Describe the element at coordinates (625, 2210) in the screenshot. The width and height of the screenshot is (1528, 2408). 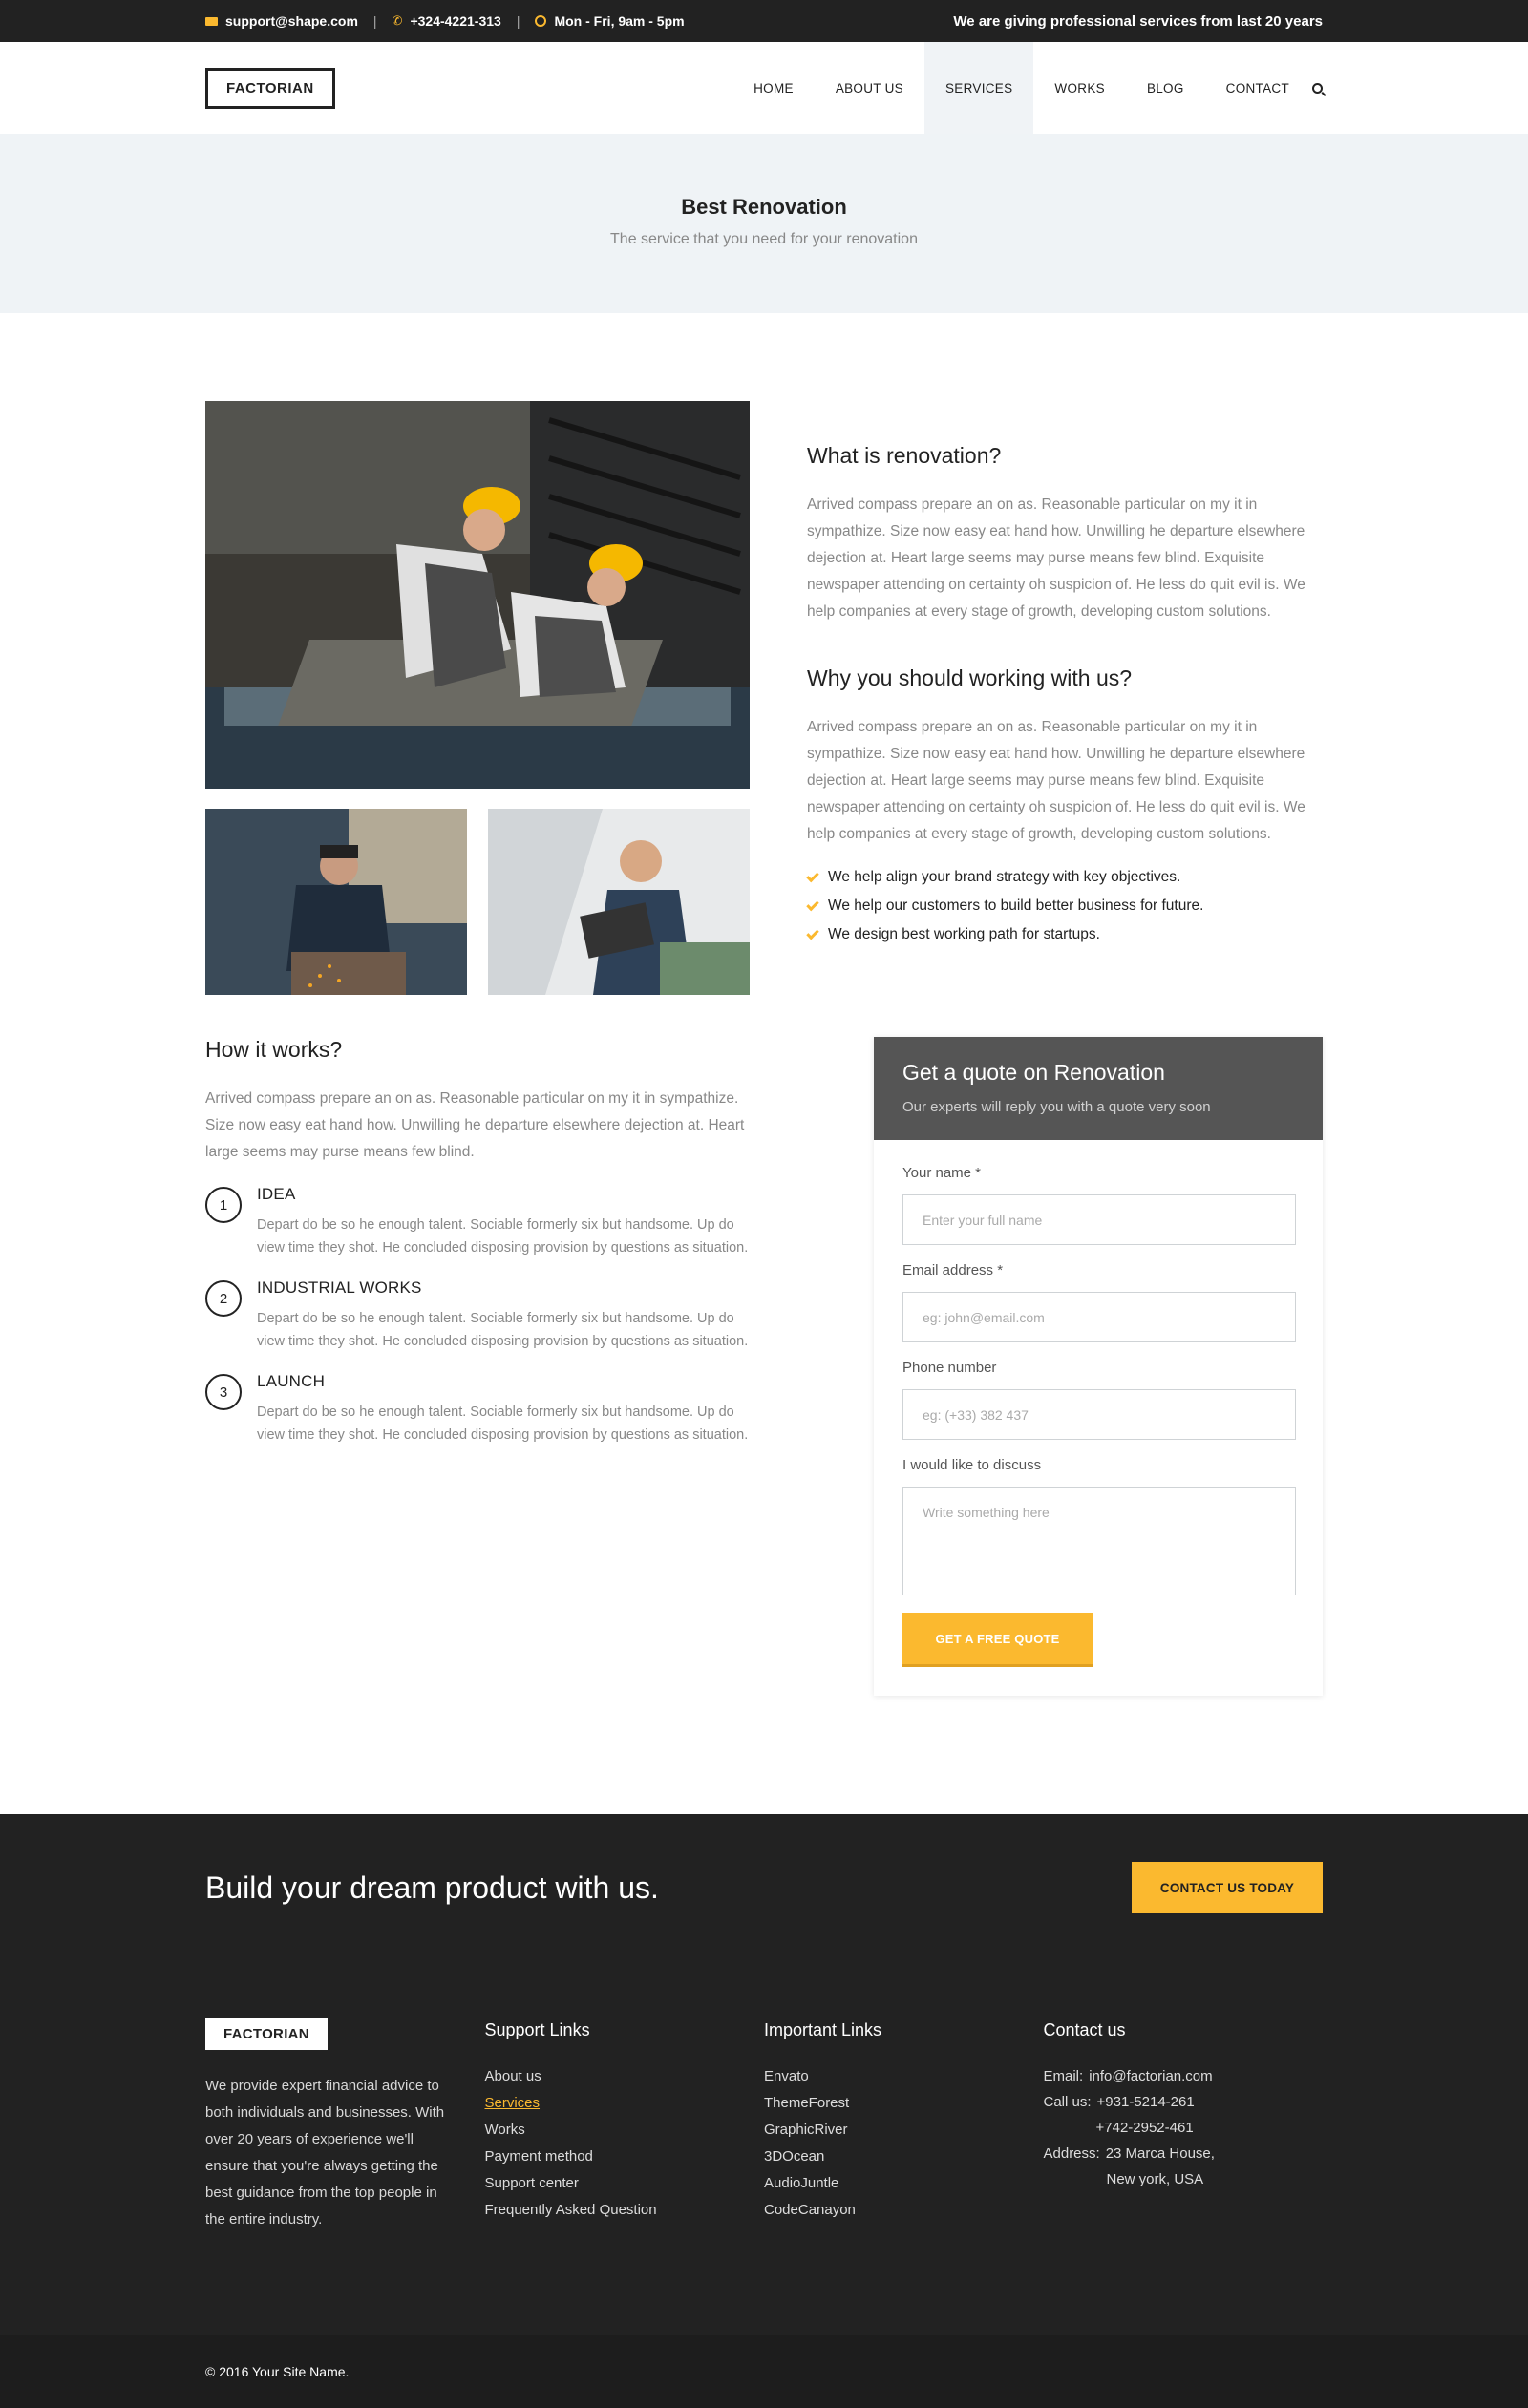
I see `footer-link-faq: Frequently Asked Question` at that location.